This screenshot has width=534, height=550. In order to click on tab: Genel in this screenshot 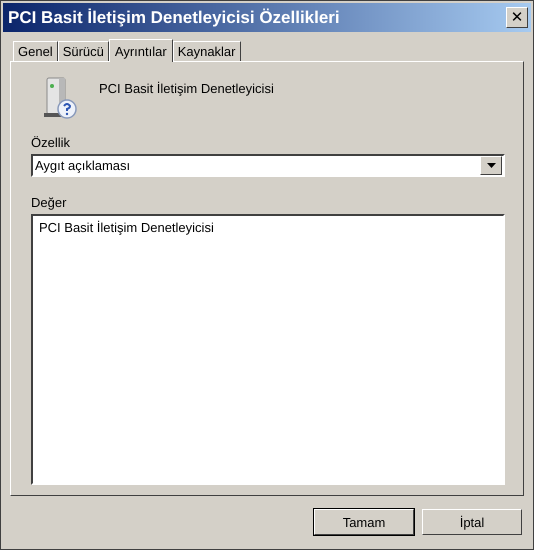, I will do `click(35, 51)`.